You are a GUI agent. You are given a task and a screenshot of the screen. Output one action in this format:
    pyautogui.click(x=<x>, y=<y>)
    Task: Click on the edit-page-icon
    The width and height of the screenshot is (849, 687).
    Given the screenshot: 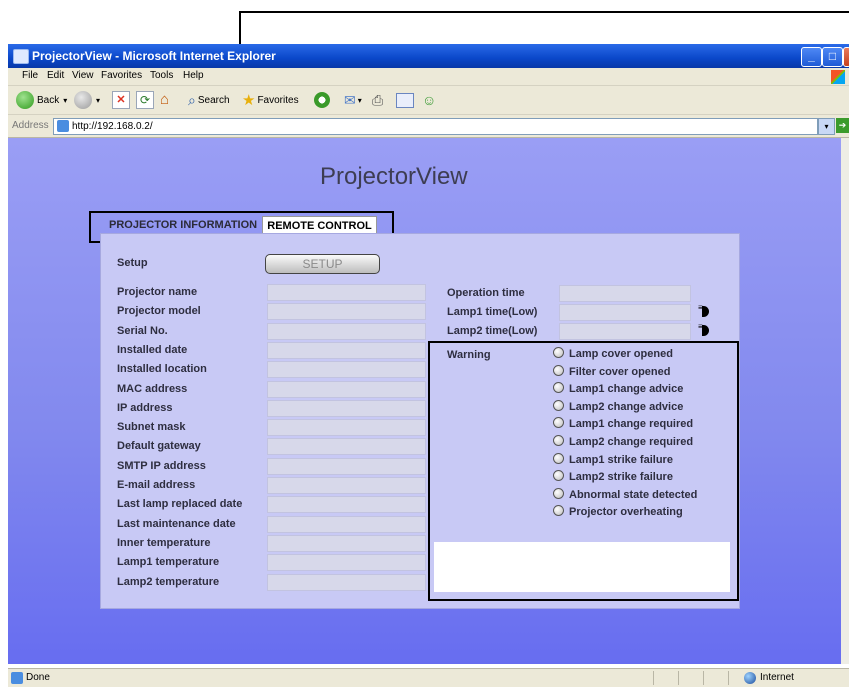 What is the action you would take?
    pyautogui.click(x=405, y=100)
    